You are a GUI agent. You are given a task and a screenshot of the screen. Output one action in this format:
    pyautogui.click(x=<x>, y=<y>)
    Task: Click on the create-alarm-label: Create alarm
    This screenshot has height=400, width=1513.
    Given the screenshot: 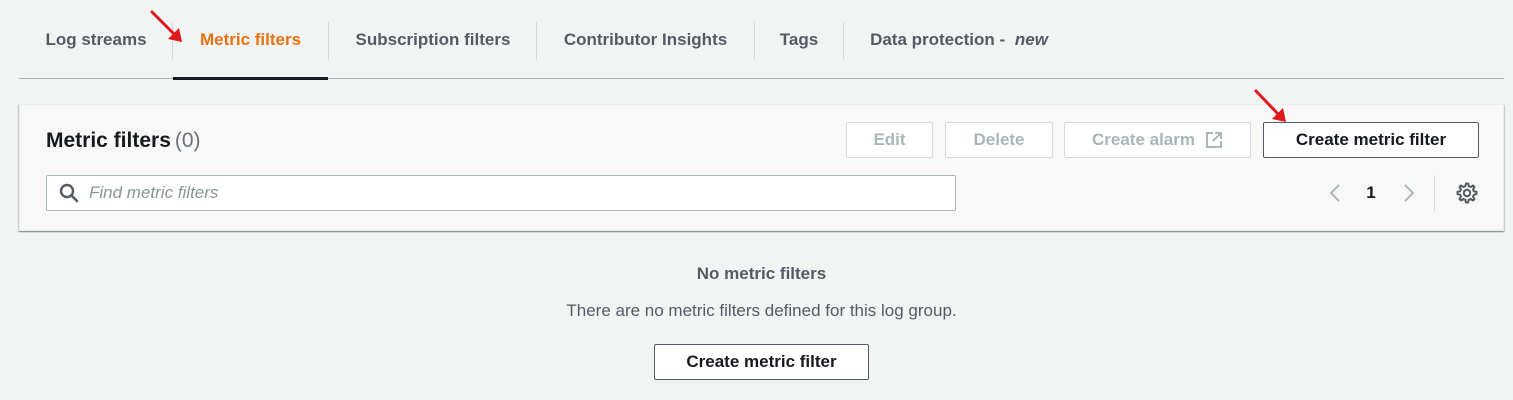 What is the action you would take?
    pyautogui.click(x=1143, y=139)
    